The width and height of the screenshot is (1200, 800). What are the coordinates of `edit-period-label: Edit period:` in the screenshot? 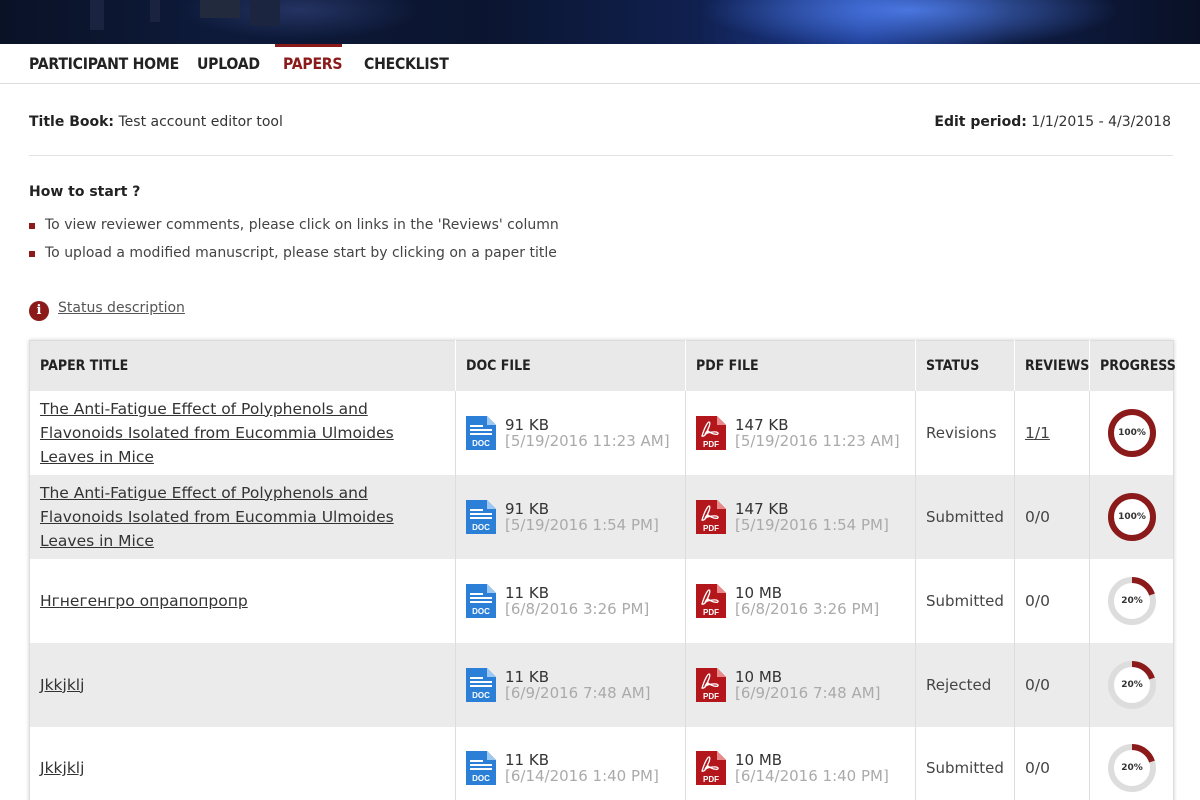 It's located at (980, 122).